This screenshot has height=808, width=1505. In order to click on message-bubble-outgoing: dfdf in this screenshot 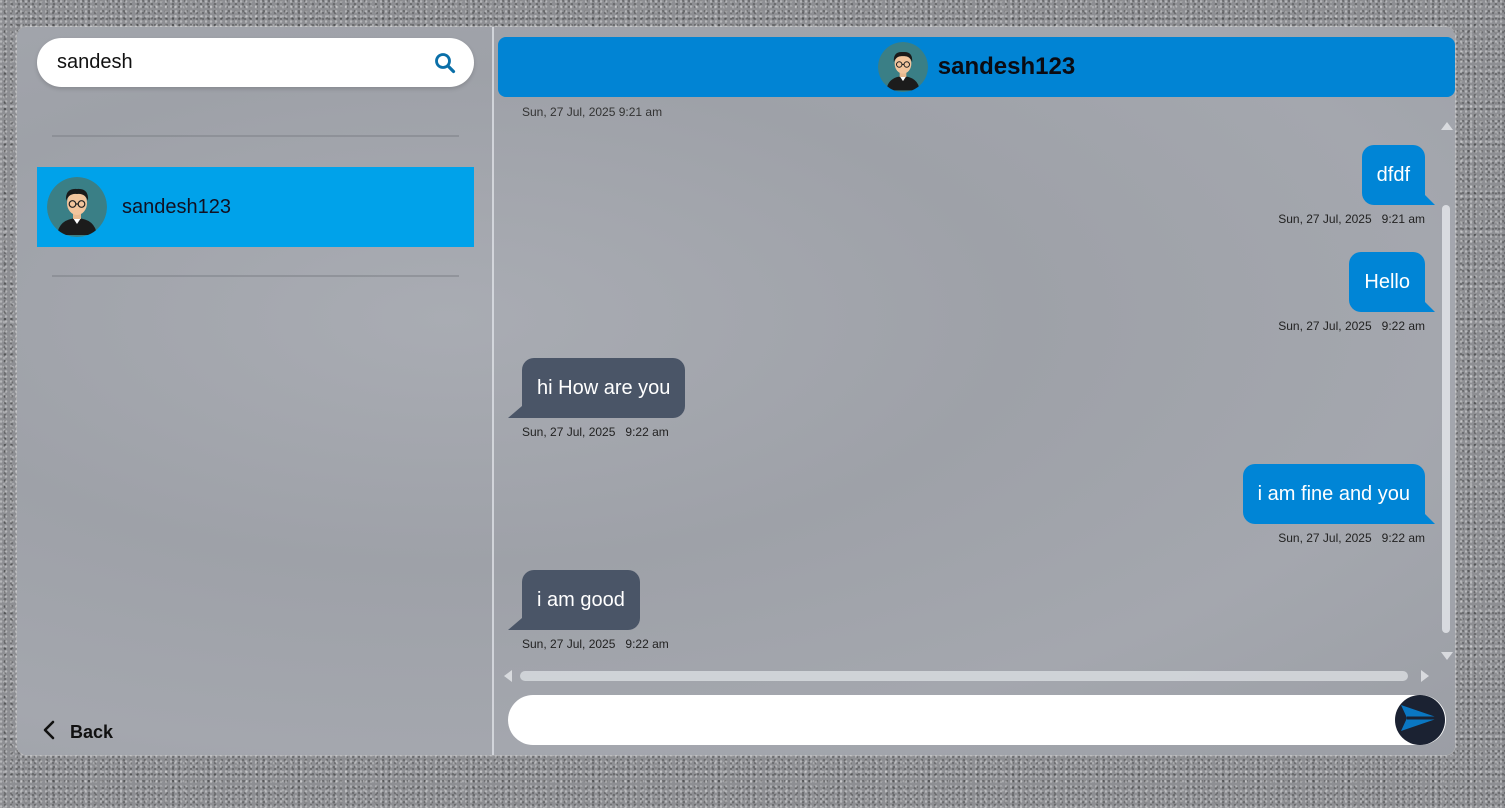, I will do `click(1398, 175)`.